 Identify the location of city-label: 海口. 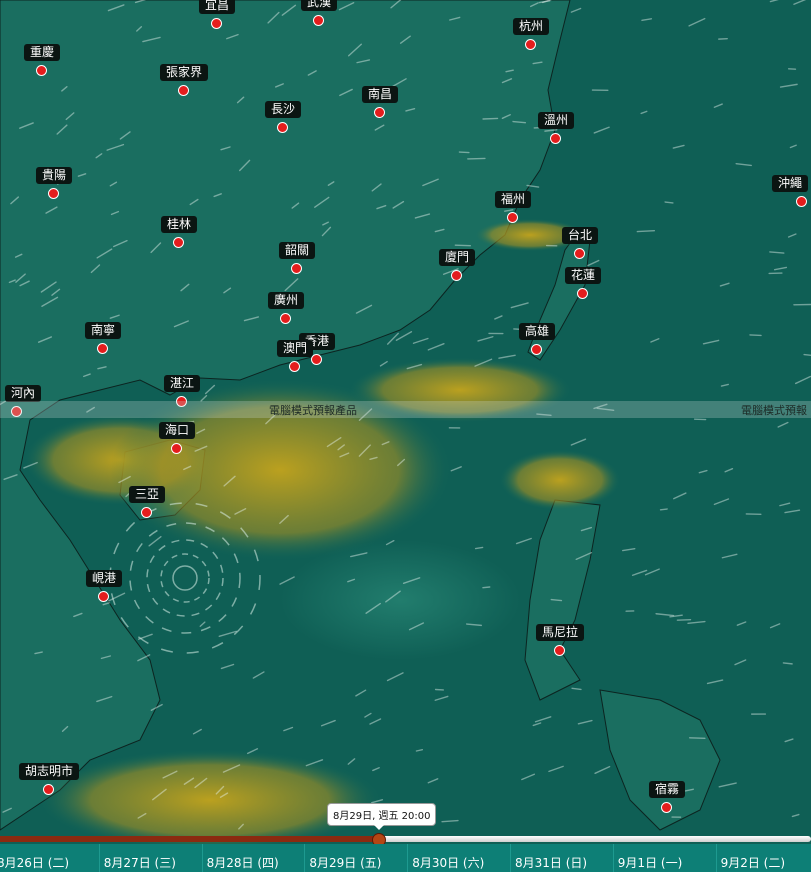
(177, 430).